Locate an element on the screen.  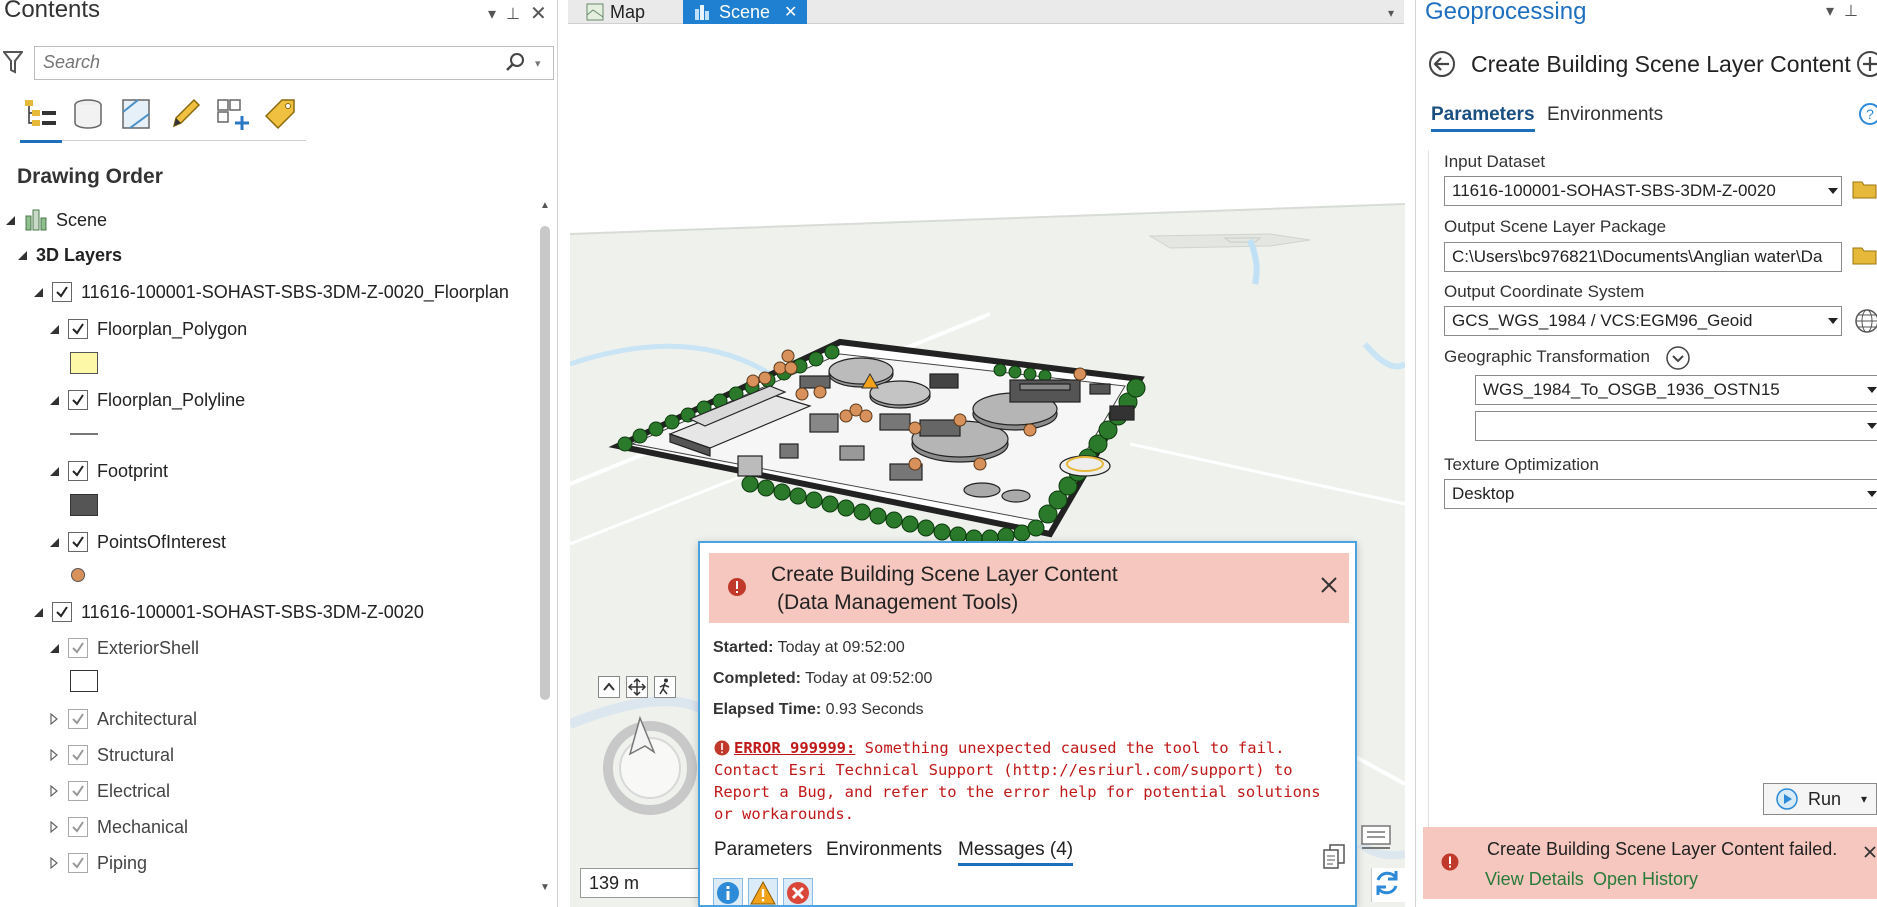
polyline-symbol-swatch is located at coordinates (84, 434).